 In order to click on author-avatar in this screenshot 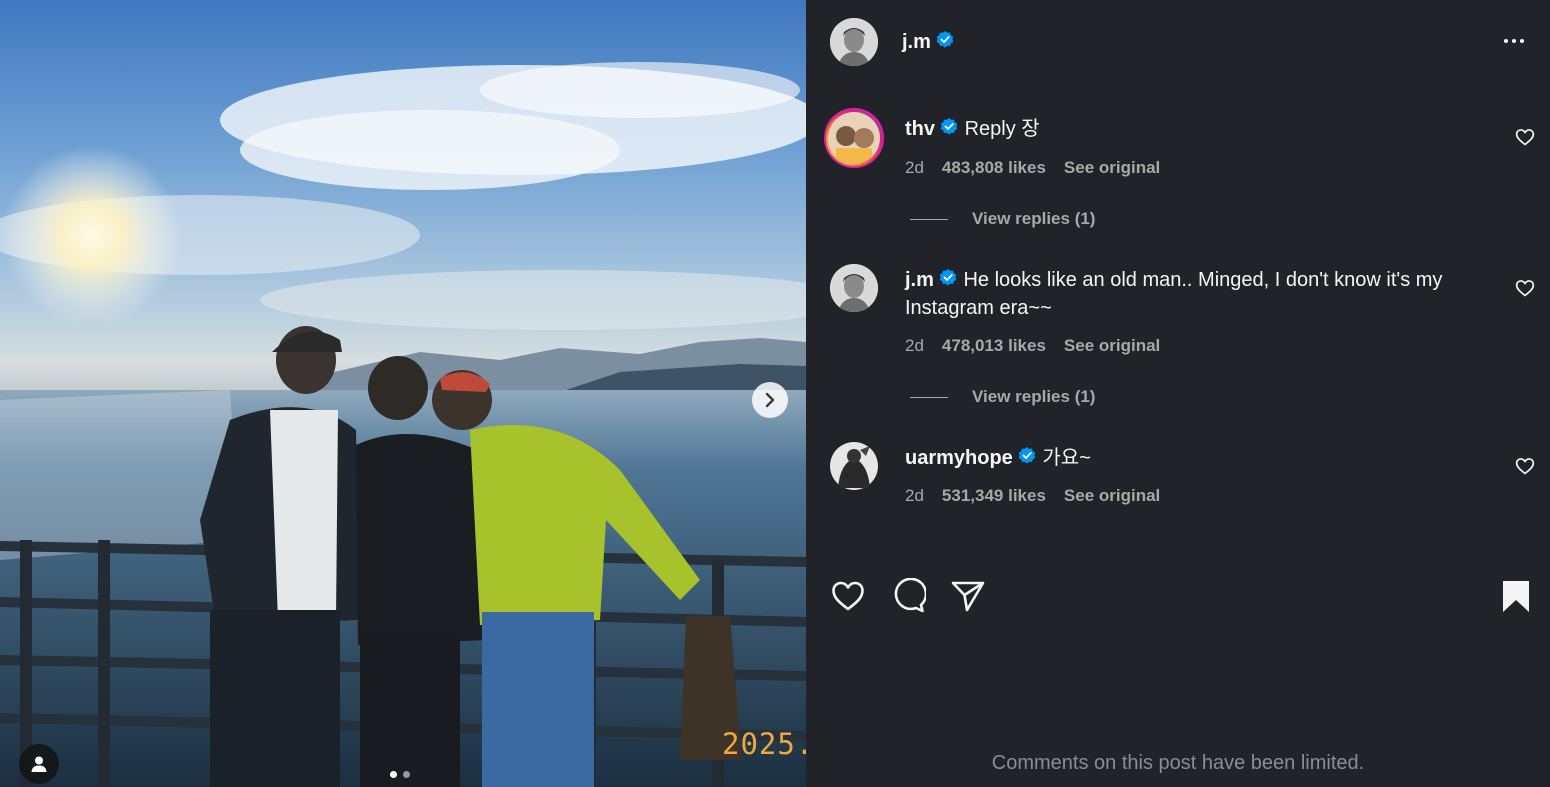, I will do `click(854, 42)`.